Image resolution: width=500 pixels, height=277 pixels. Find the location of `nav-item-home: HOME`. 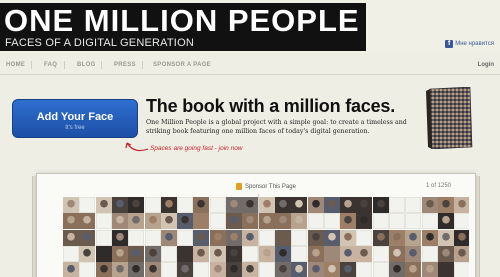

nav-item-home: HOME is located at coordinates (15, 65).